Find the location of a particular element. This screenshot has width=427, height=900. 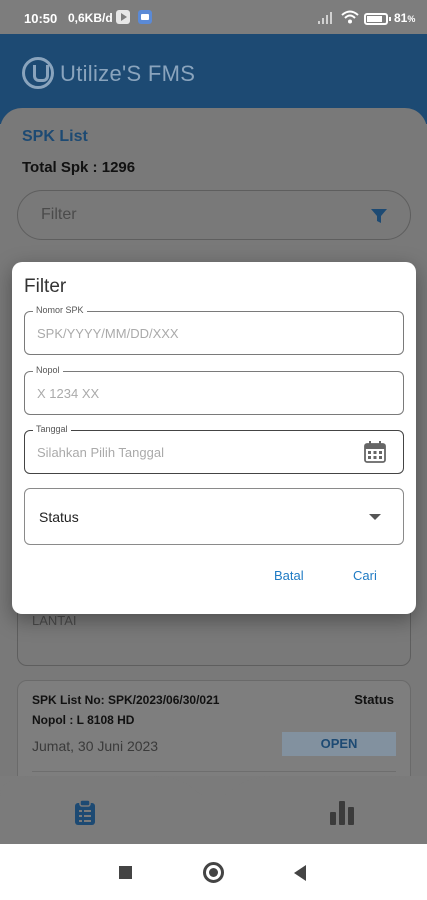

status-time: 10:50 is located at coordinates (41, 18).